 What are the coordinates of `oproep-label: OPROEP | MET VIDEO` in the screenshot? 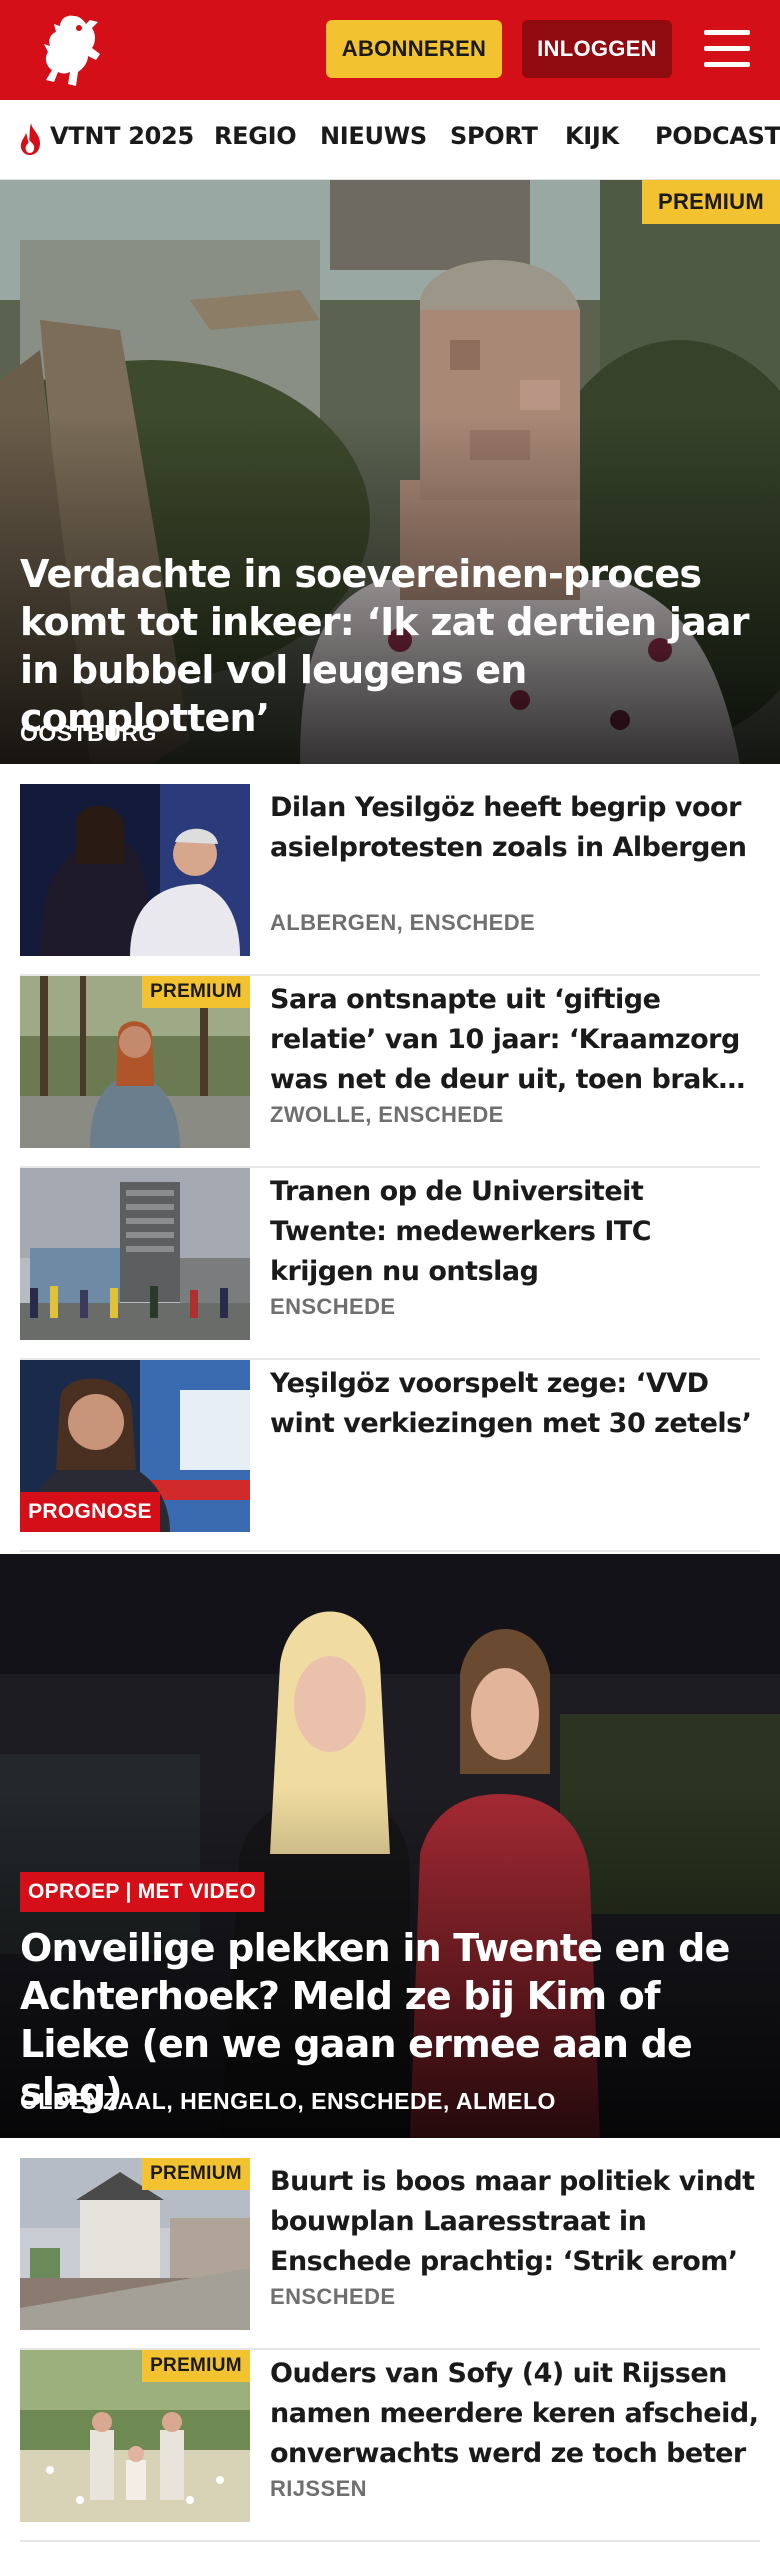 It's located at (142, 1892).